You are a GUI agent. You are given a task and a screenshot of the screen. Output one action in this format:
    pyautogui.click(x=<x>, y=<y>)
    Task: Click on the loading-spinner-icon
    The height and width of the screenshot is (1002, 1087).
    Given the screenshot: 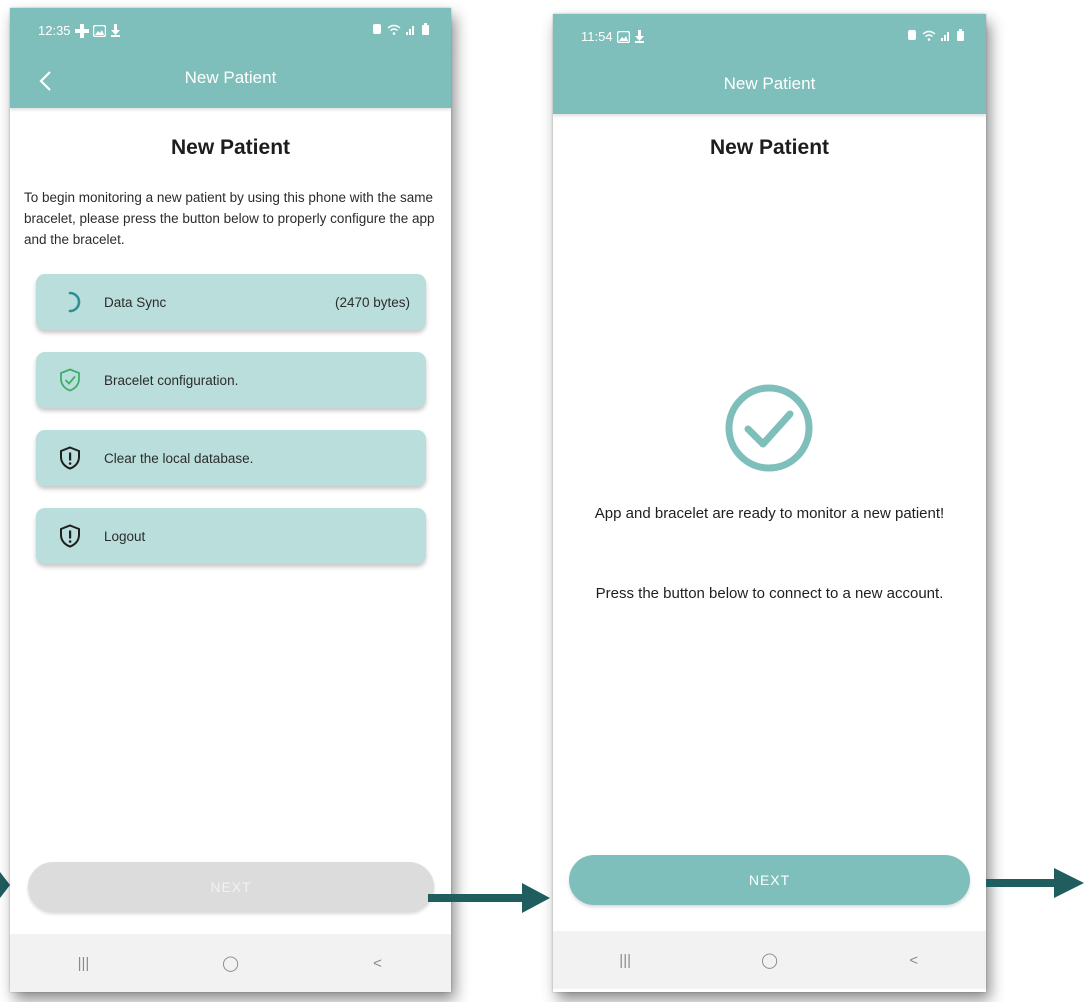 What is the action you would take?
    pyautogui.click(x=70, y=302)
    